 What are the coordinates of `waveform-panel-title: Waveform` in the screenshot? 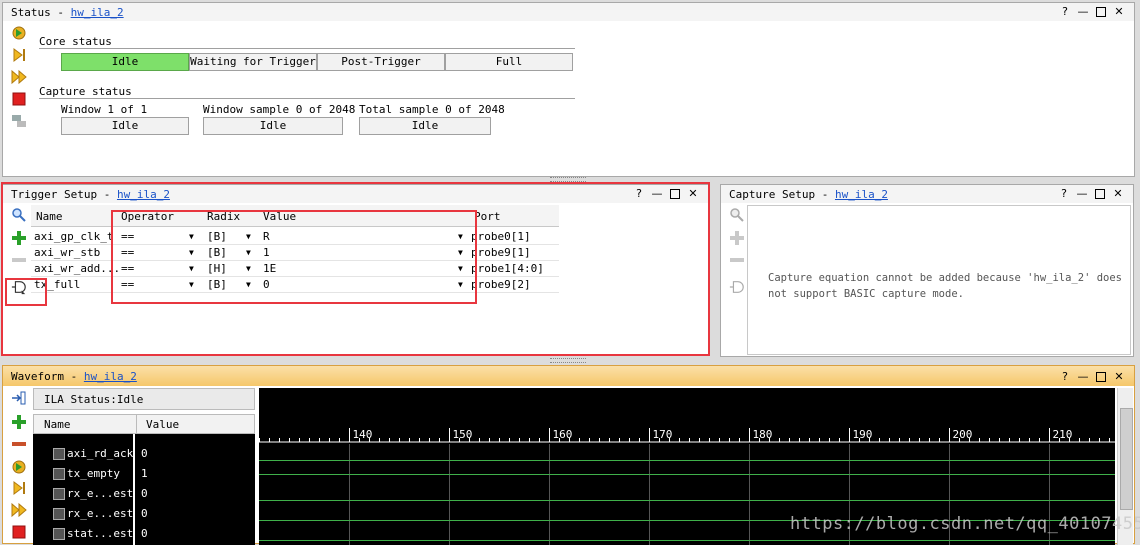 It's located at (37, 376).